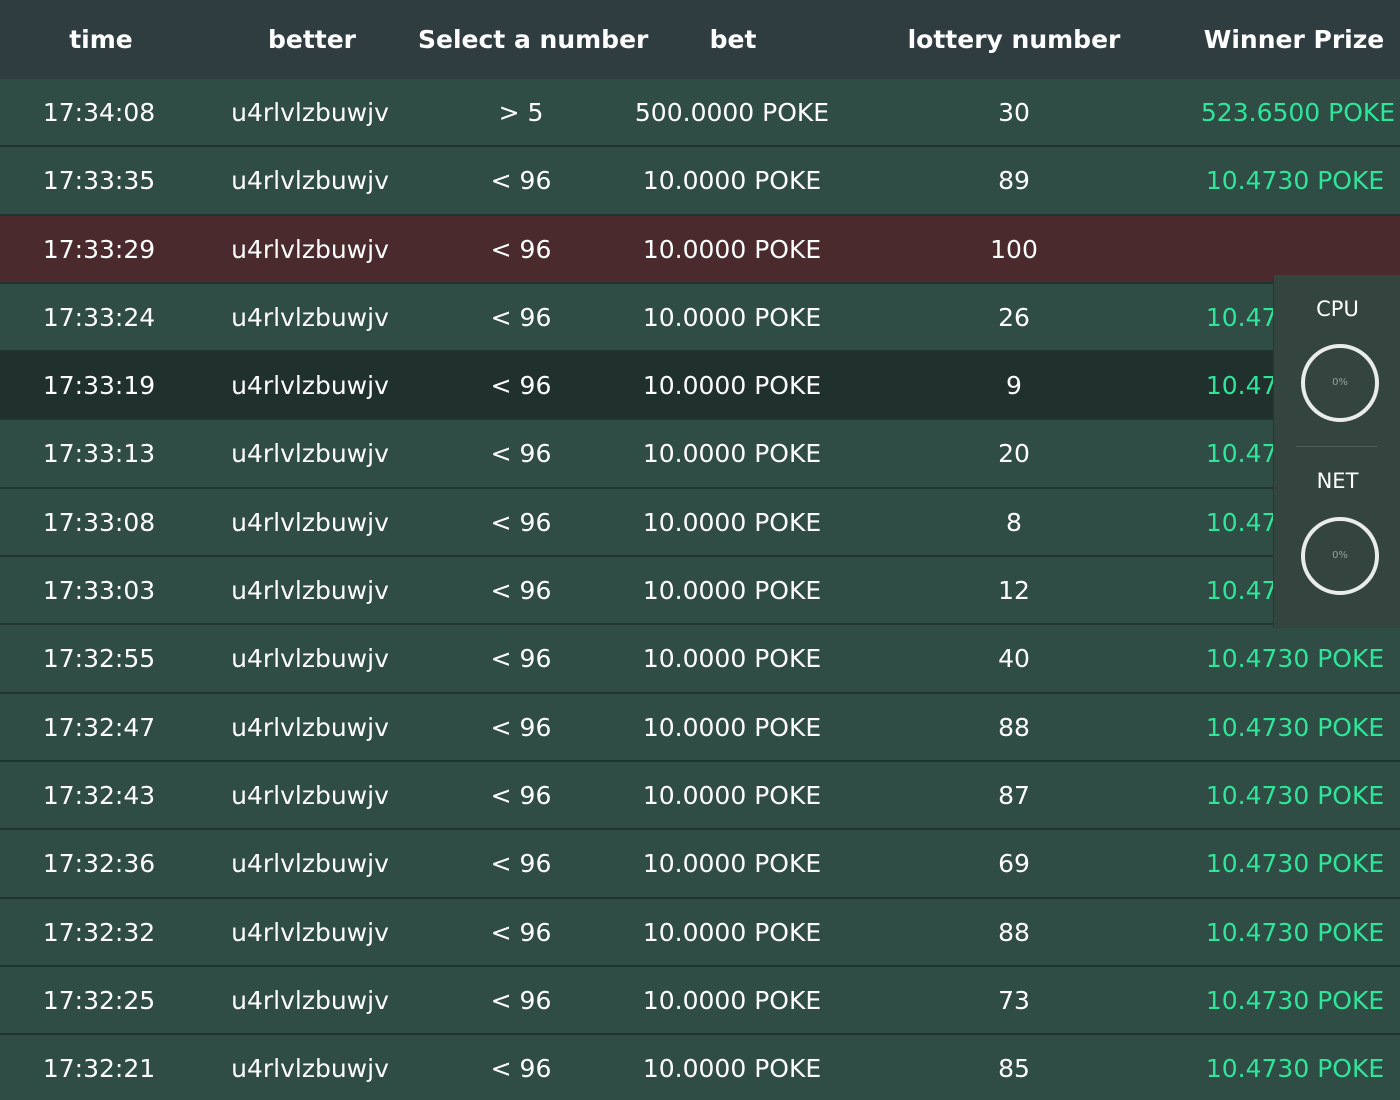 Image resolution: width=1400 pixels, height=1100 pixels. What do you see at coordinates (1294, 39) in the screenshot?
I see `header-winner-prize: Winner Prize` at bounding box center [1294, 39].